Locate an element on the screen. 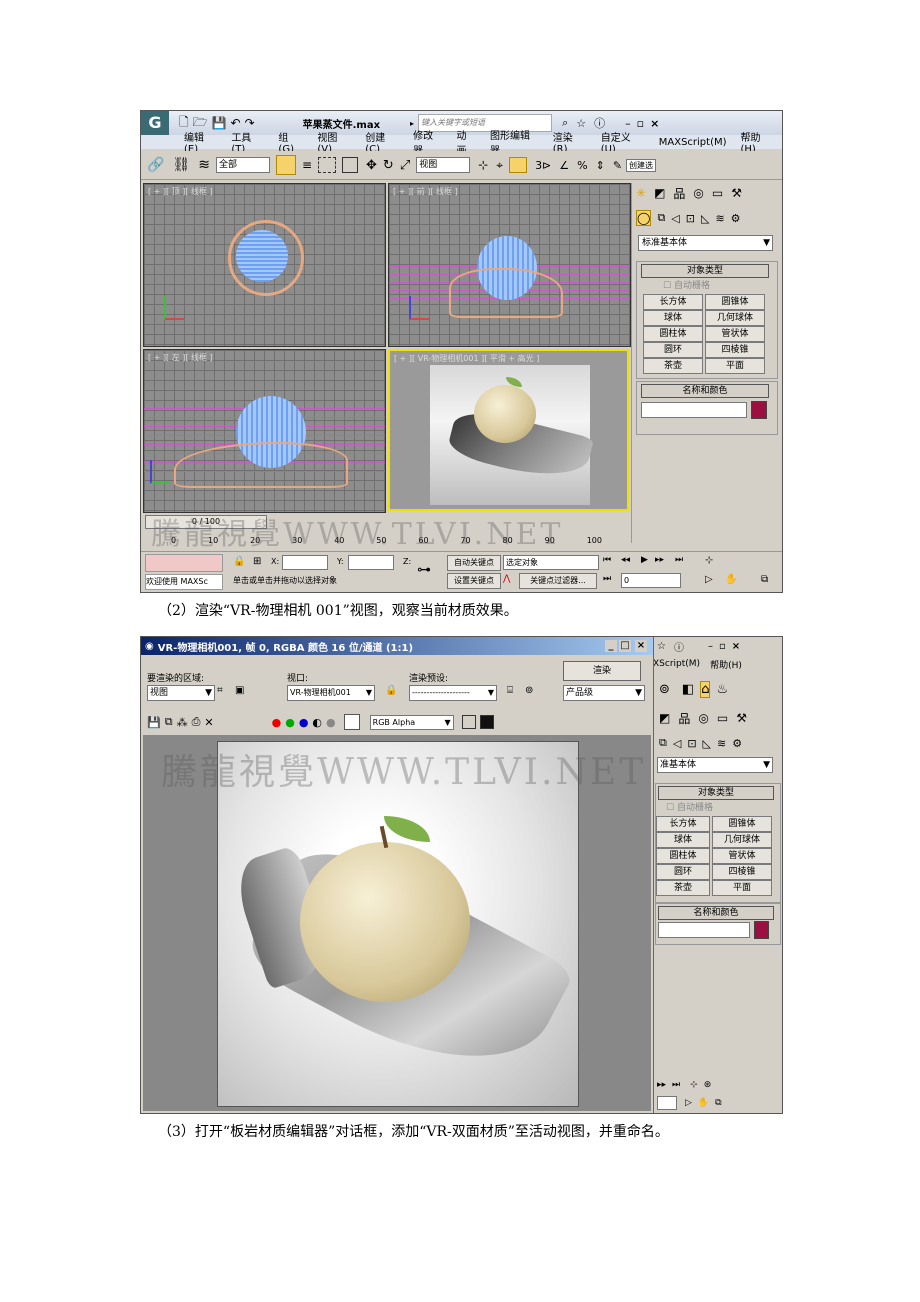  bg-goto-end-icon: ⏭ is located at coordinates (676, 1085).